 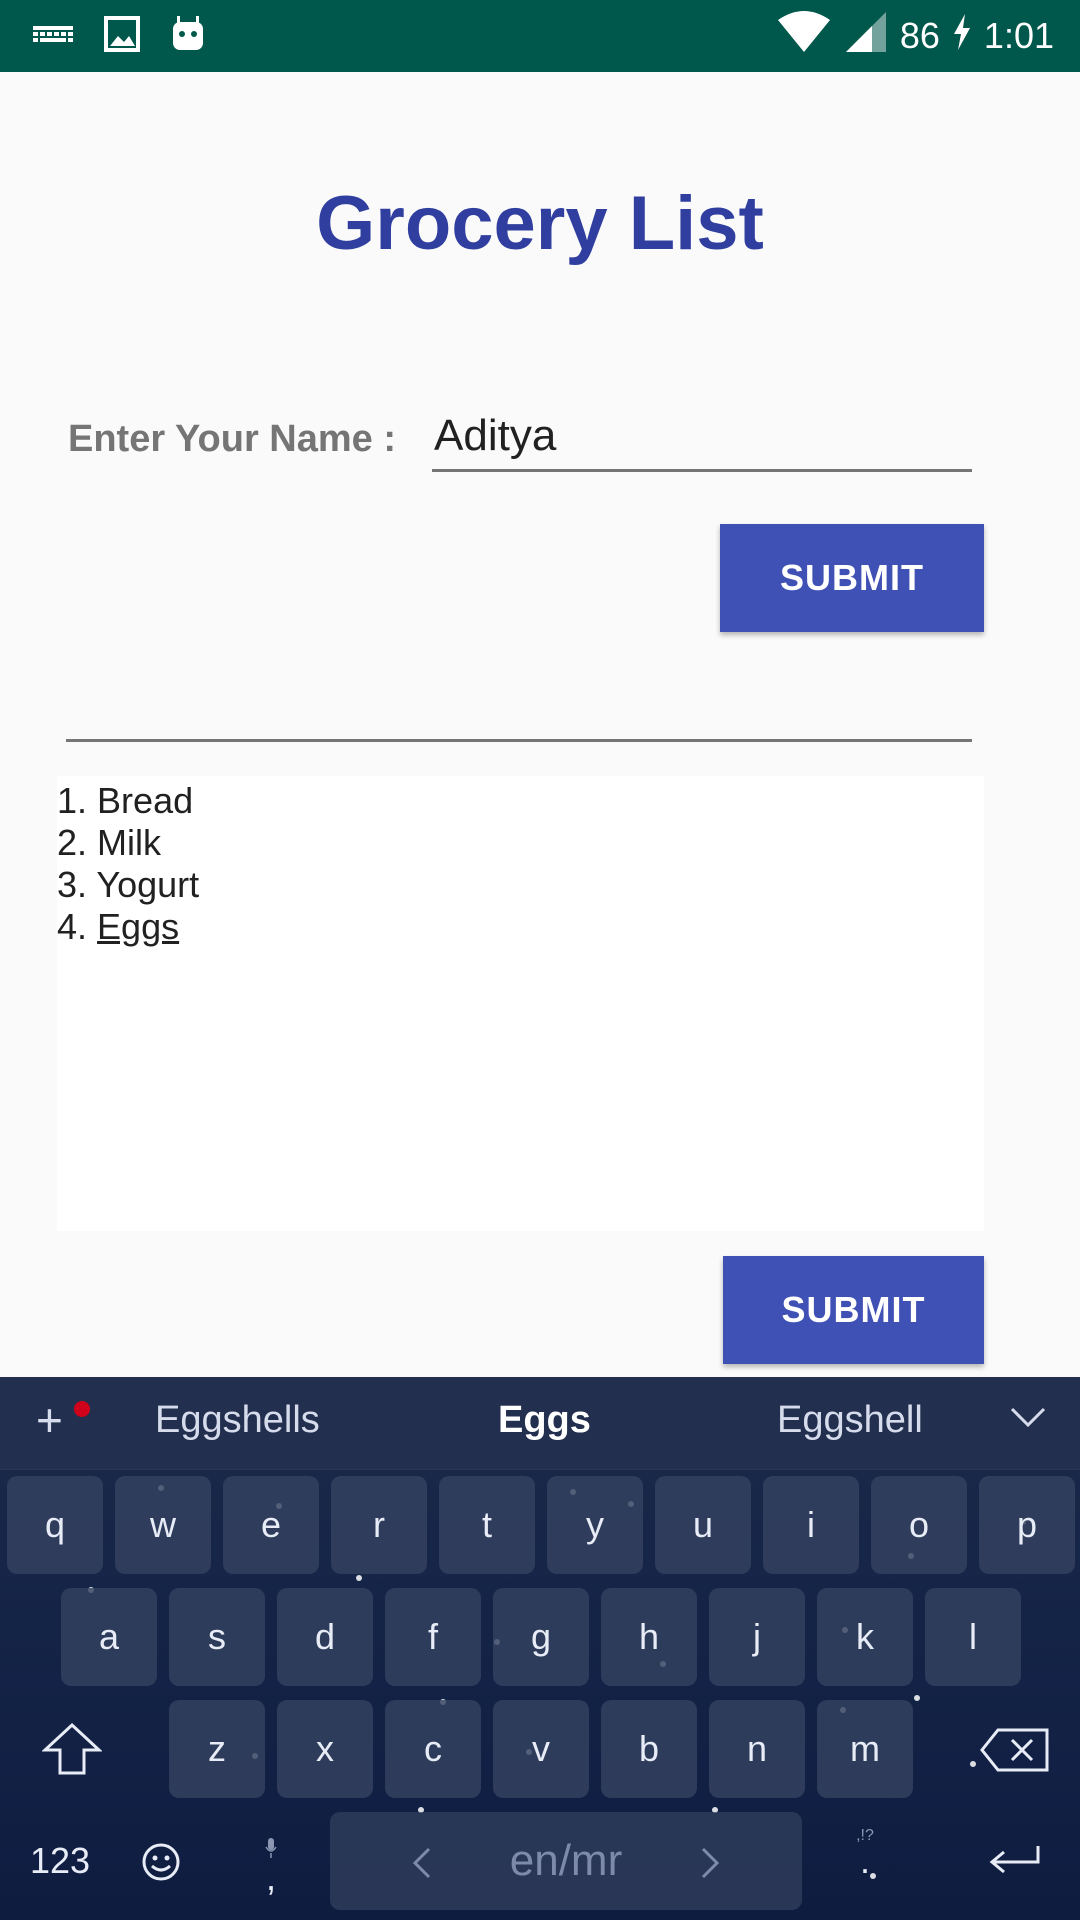 What do you see at coordinates (188, 36) in the screenshot?
I see `android-icon` at bounding box center [188, 36].